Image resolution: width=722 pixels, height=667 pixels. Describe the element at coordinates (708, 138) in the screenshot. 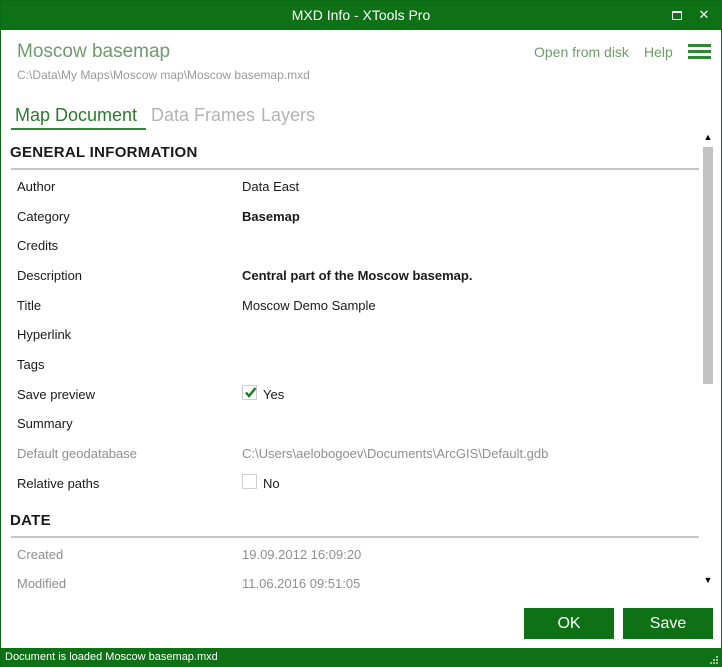

I see `scroll-up-arrow-icon: ▲` at that location.